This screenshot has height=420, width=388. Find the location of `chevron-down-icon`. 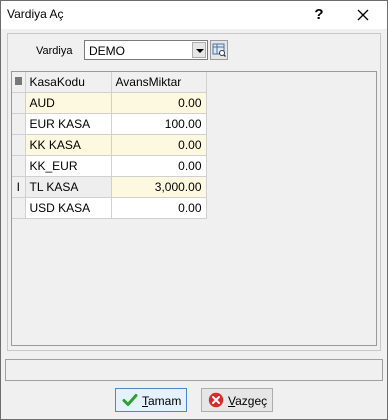

chevron-down-icon is located at coordinates (199, 50).